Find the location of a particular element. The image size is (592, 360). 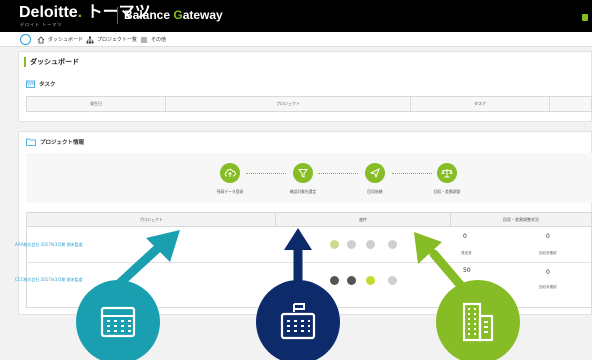

title-accent-bar is located at coordinates (25, 62).